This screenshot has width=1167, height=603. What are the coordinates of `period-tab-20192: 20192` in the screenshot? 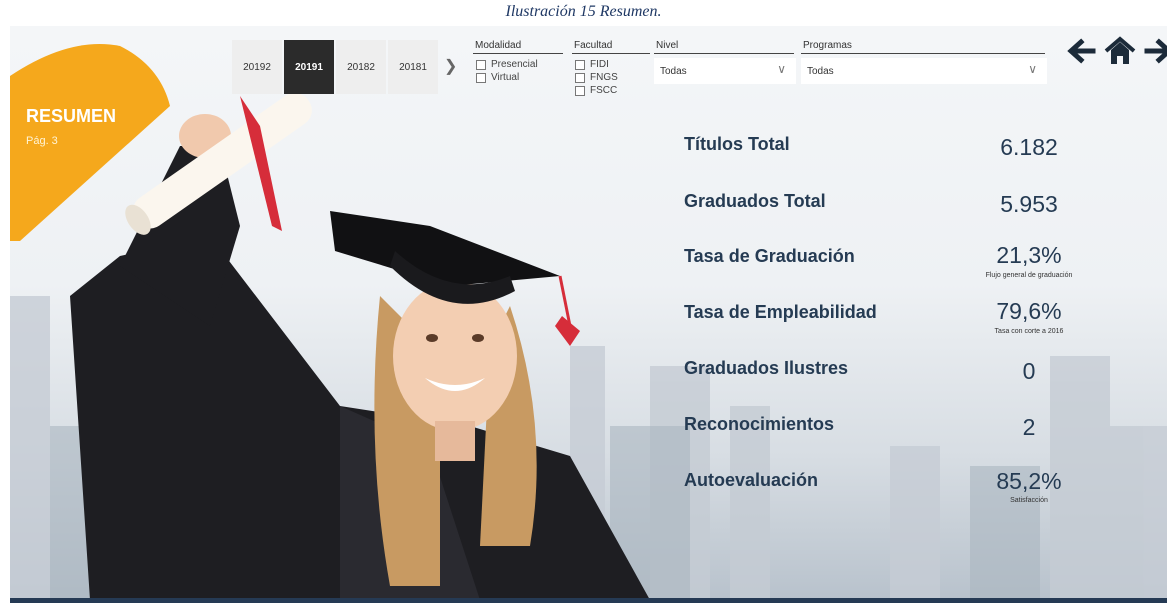 It's located at (257, 67).